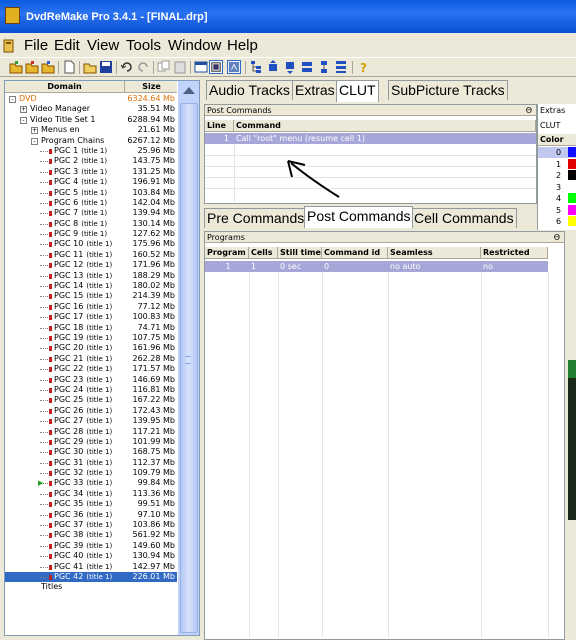  Describe the element at coordinates (91, 411) in the screenshot. I see `tree-row: PGC 26 (title 1) 172.43 Mb` at that location.